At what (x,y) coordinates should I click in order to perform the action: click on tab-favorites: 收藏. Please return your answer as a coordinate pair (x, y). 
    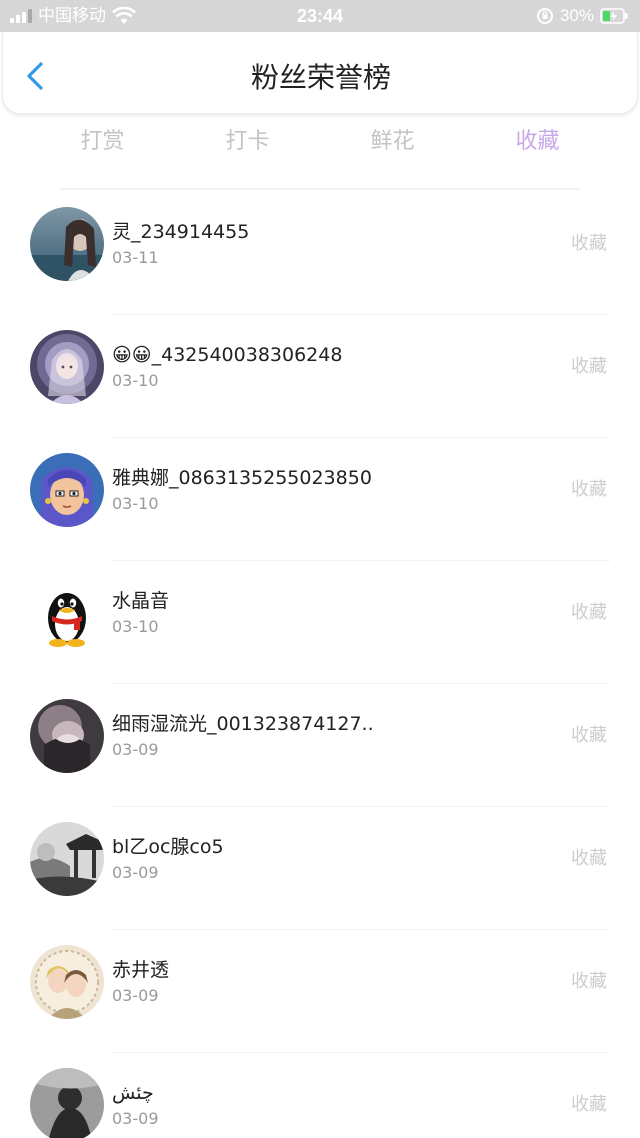
    Looking at the image, I should click on (537, 144).